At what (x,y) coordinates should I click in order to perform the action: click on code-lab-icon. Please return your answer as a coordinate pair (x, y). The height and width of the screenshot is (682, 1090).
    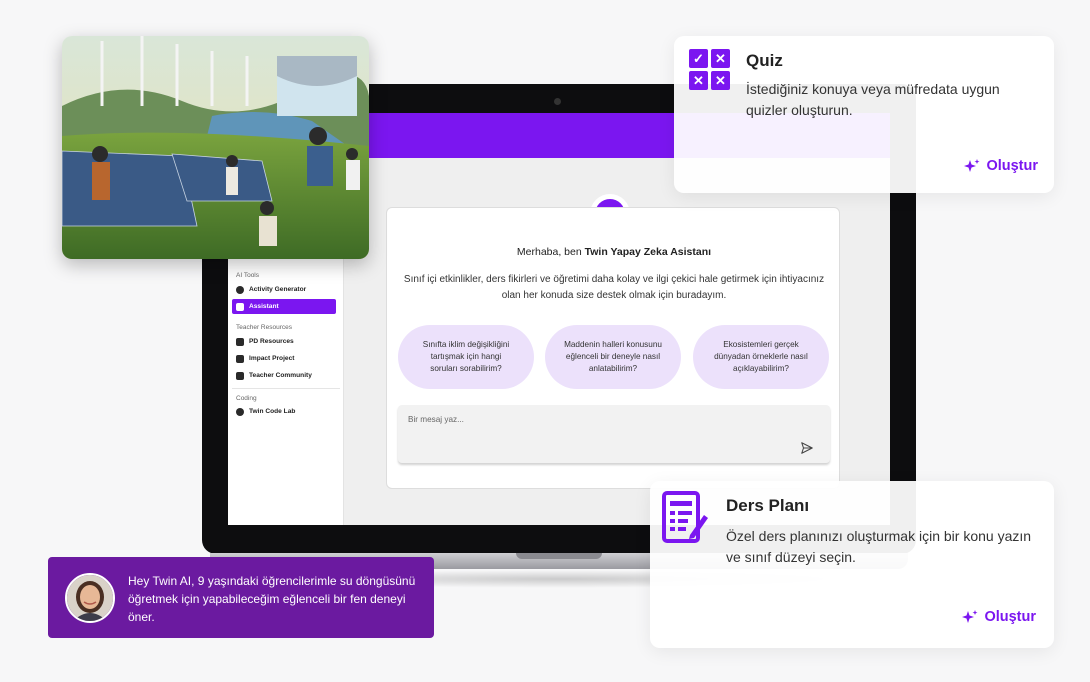
    Looking at the image, I should click on (240, 411).